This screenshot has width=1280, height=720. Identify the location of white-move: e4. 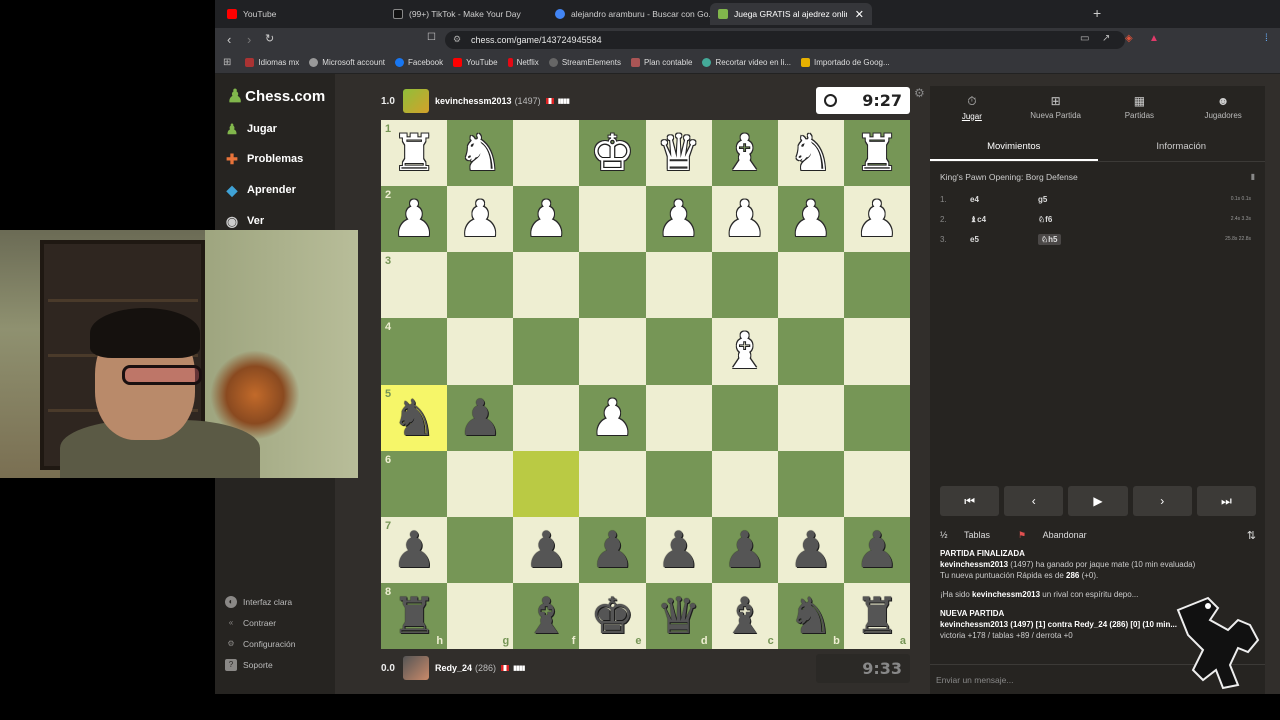
(1004, 199).